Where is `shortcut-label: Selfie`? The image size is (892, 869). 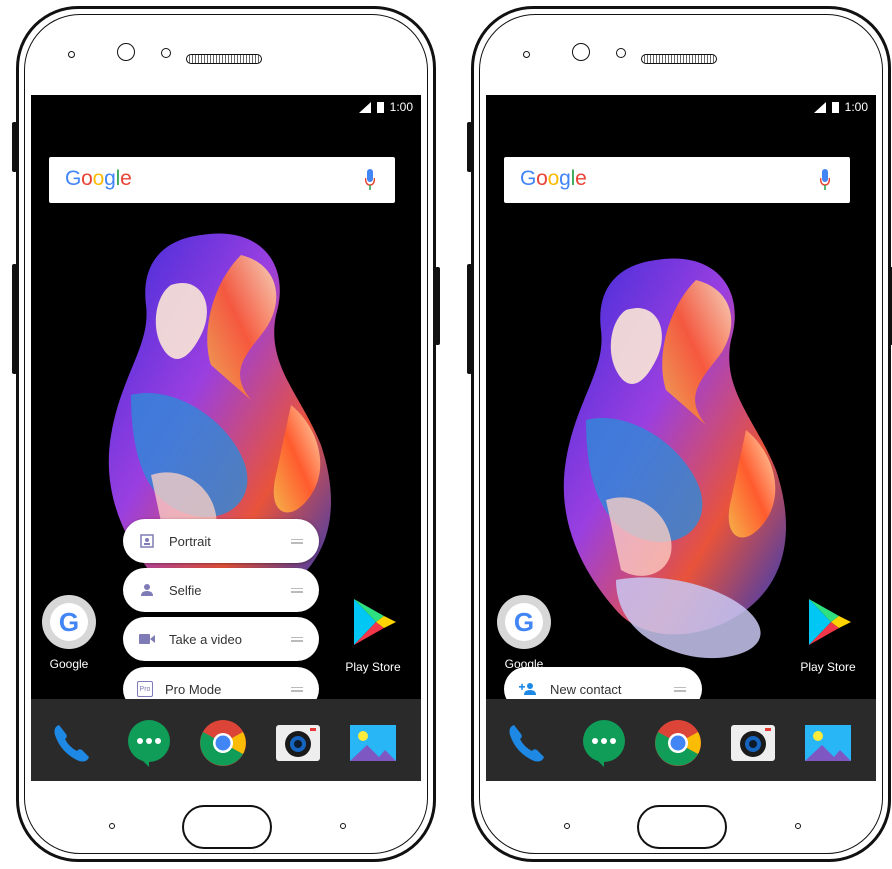
shortcut-label: Selfie is located at coordinates (185, 590).